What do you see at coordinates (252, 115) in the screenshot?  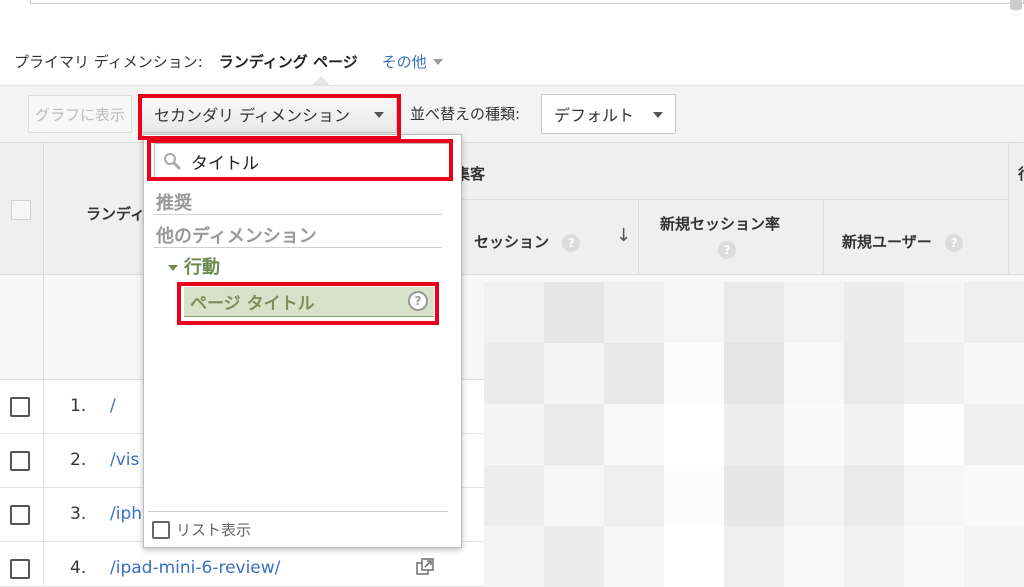 I see `secondary-dimension-label: セカンダリ ディメンション` at bounding box center [252, 115].